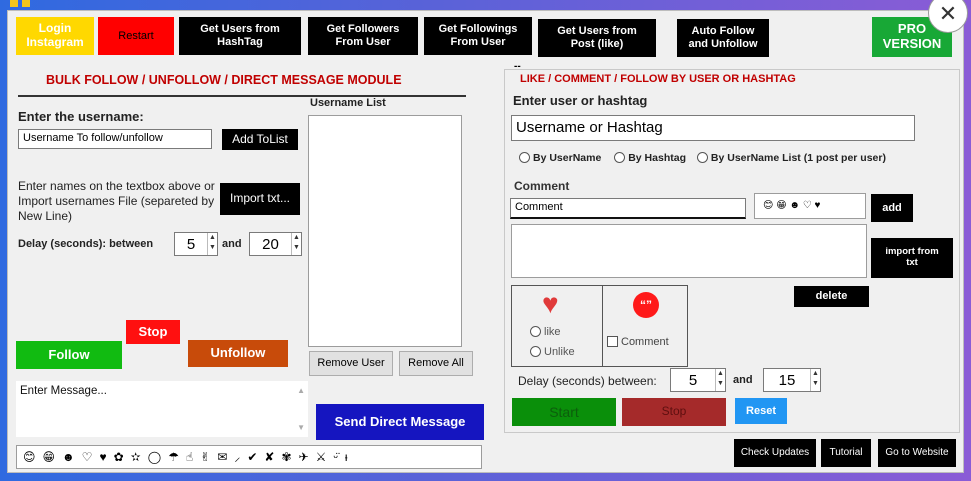 This screenshot has height=481, width=971. Describe the element at coordinates (351, 363) in the screenshot. I see `remove-user-button: Remove User` at that location.